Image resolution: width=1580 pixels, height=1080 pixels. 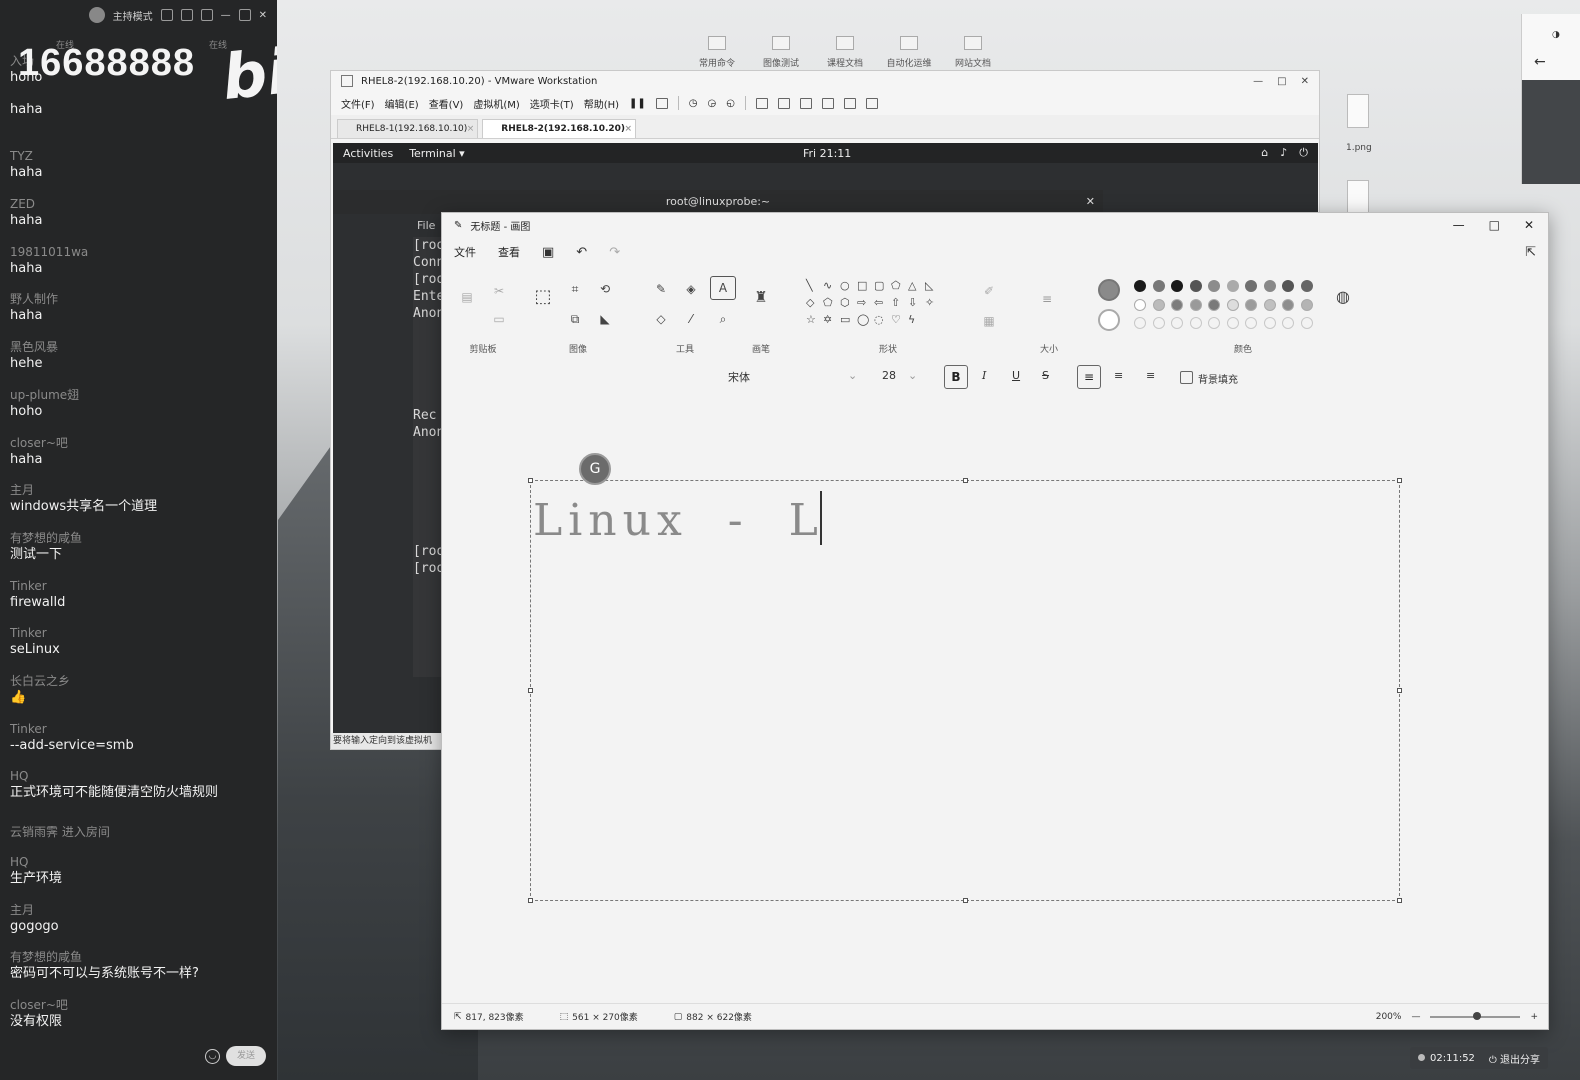 What do you see at coordinates (1045, 375) in the screenshot?
I see `strikethrough-button: S` at bounding box center [1045, 375].